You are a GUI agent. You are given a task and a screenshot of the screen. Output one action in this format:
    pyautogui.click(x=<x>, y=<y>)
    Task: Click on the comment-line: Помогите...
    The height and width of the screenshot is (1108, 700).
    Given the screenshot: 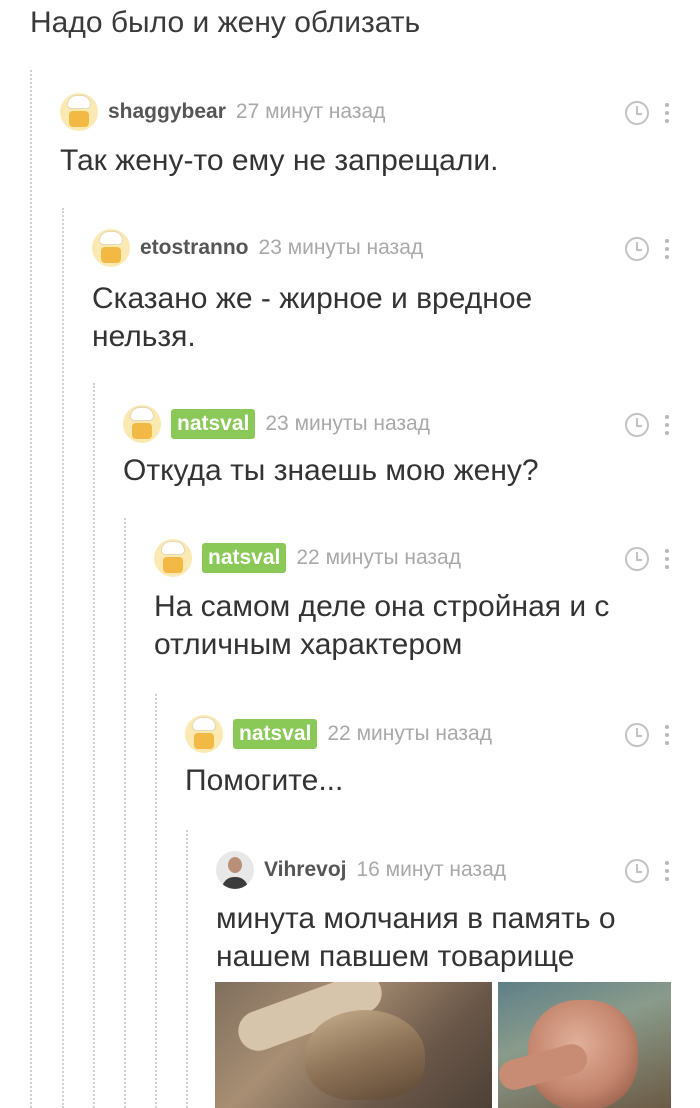 What is the action you would take?
    pyautogui.click(x=264, y=780)
    